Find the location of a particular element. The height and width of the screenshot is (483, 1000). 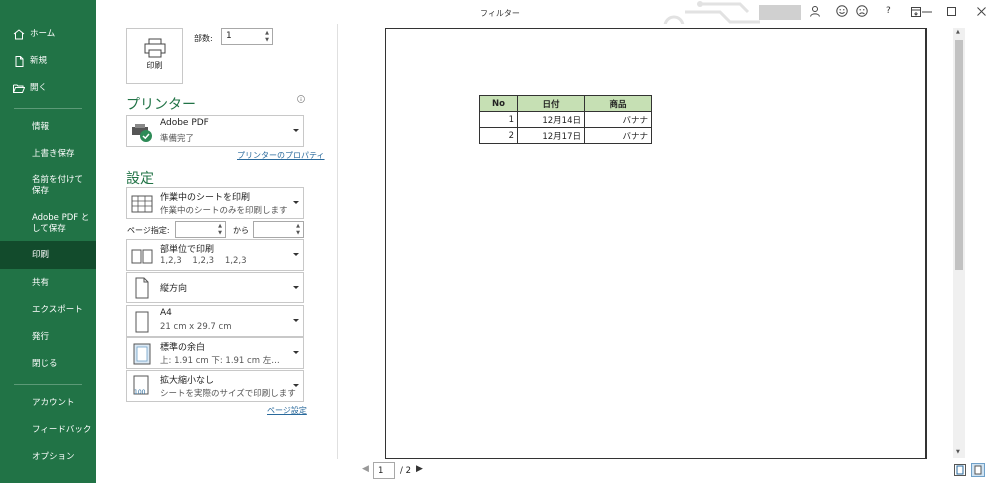

sidebar-item-close: 閉じる is located at coordinates (48, 364).